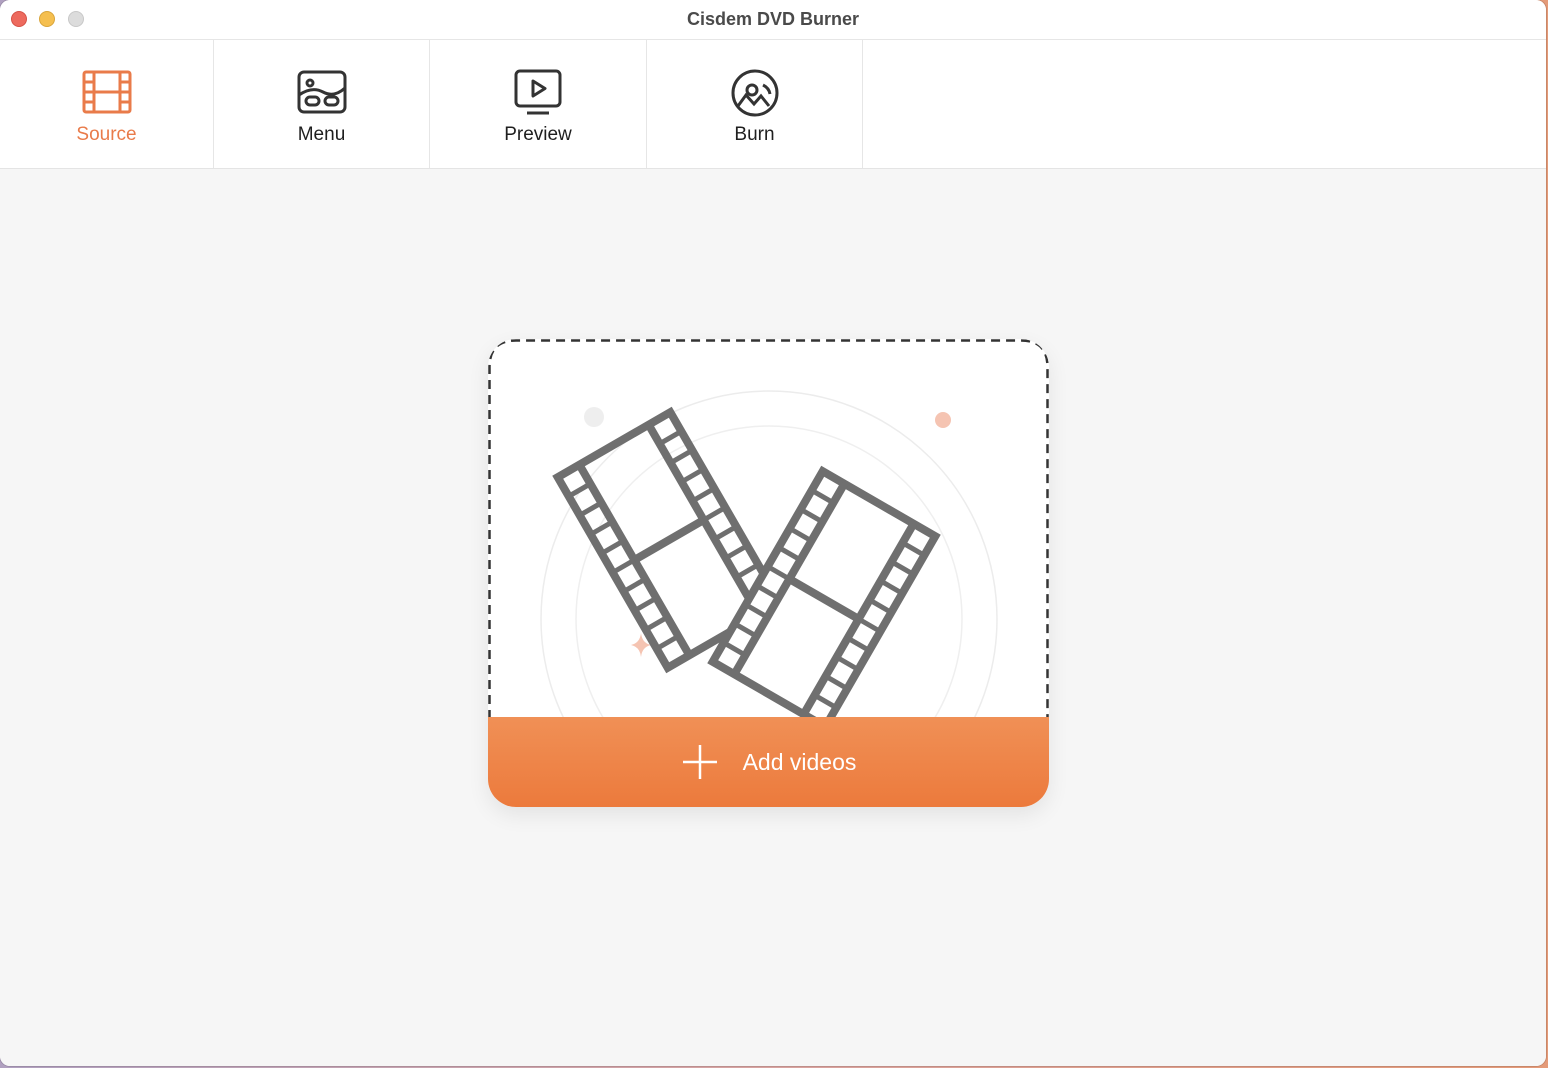 This screenshot has height=1068, width=1548. What do you see at coordinates (321, 134) in the screenshot?
I see `tab-menu-label: Menu` at bounding box center [321, 134].